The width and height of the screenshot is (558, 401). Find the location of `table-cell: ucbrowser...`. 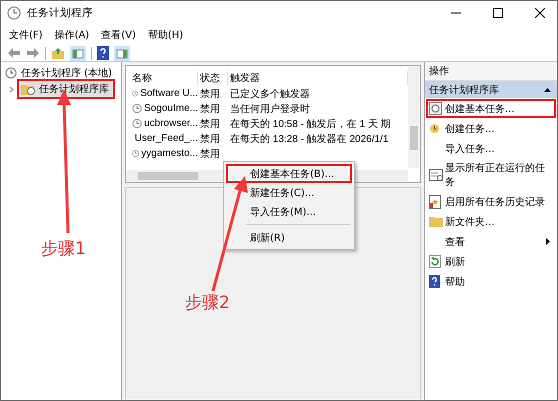

table-cell: ucbrowser... is located at coordinates (171, 123).